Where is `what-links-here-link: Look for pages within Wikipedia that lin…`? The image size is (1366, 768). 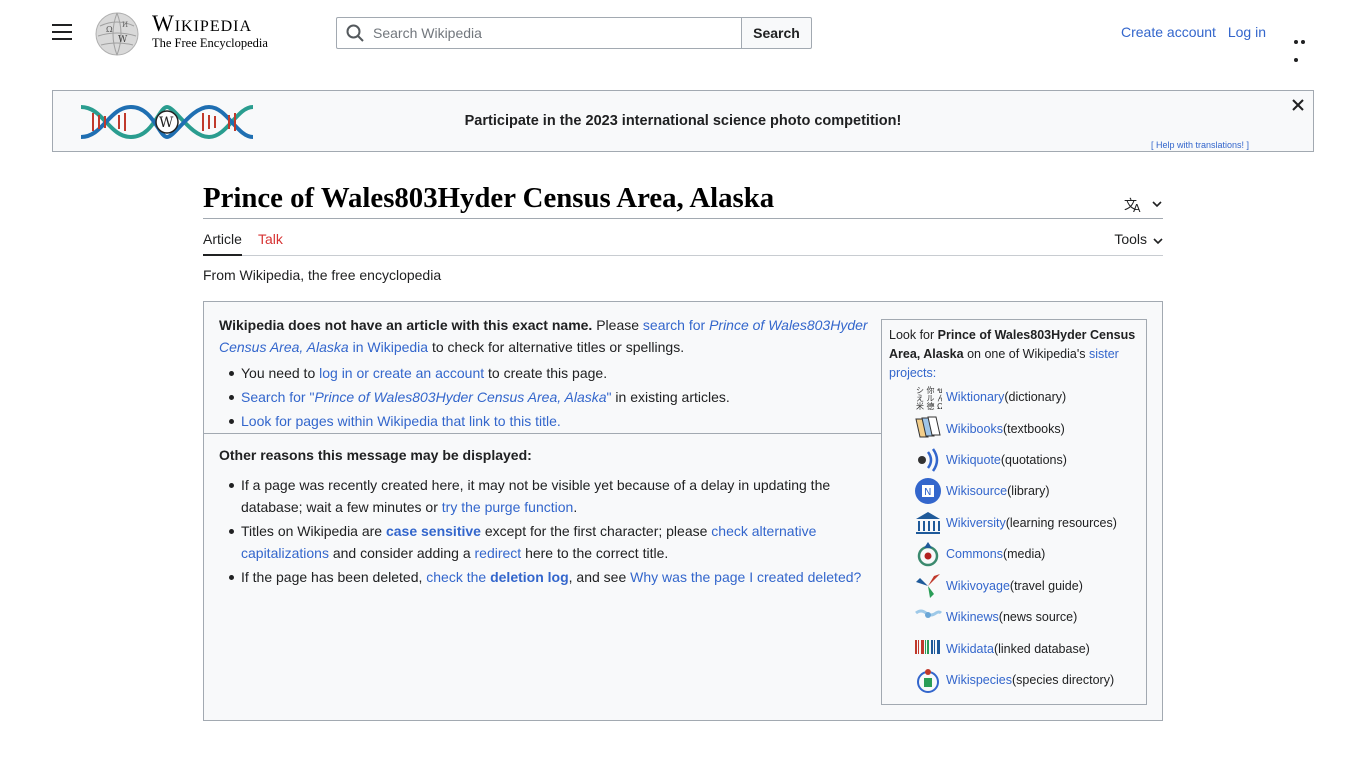
what-links-here-link: Look for pages within Wikipedia that lin… is located at coordinates (401, 421).